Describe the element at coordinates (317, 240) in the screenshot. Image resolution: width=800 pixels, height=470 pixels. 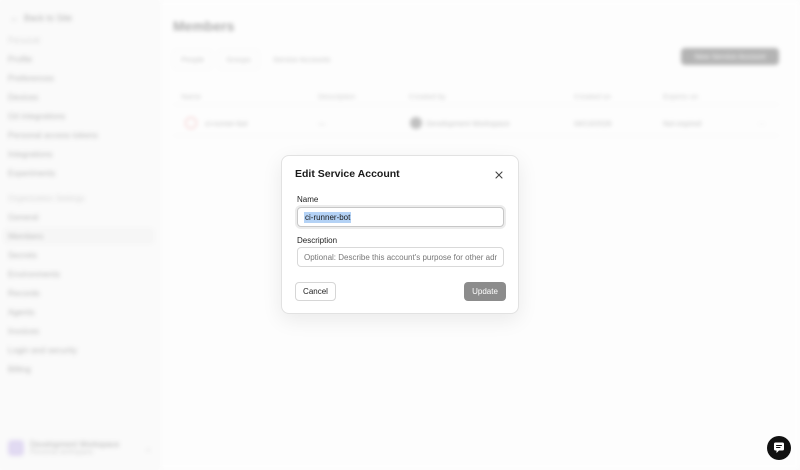
I see `description-label: Description` at that location.